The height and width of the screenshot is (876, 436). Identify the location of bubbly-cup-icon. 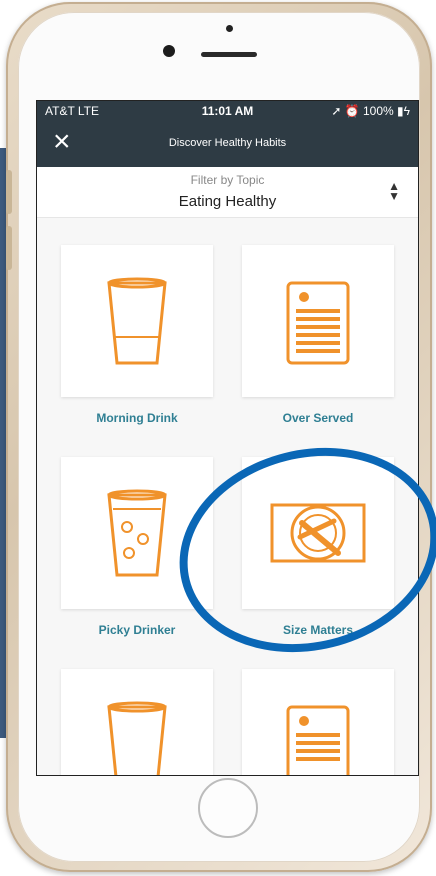
(137, 533).